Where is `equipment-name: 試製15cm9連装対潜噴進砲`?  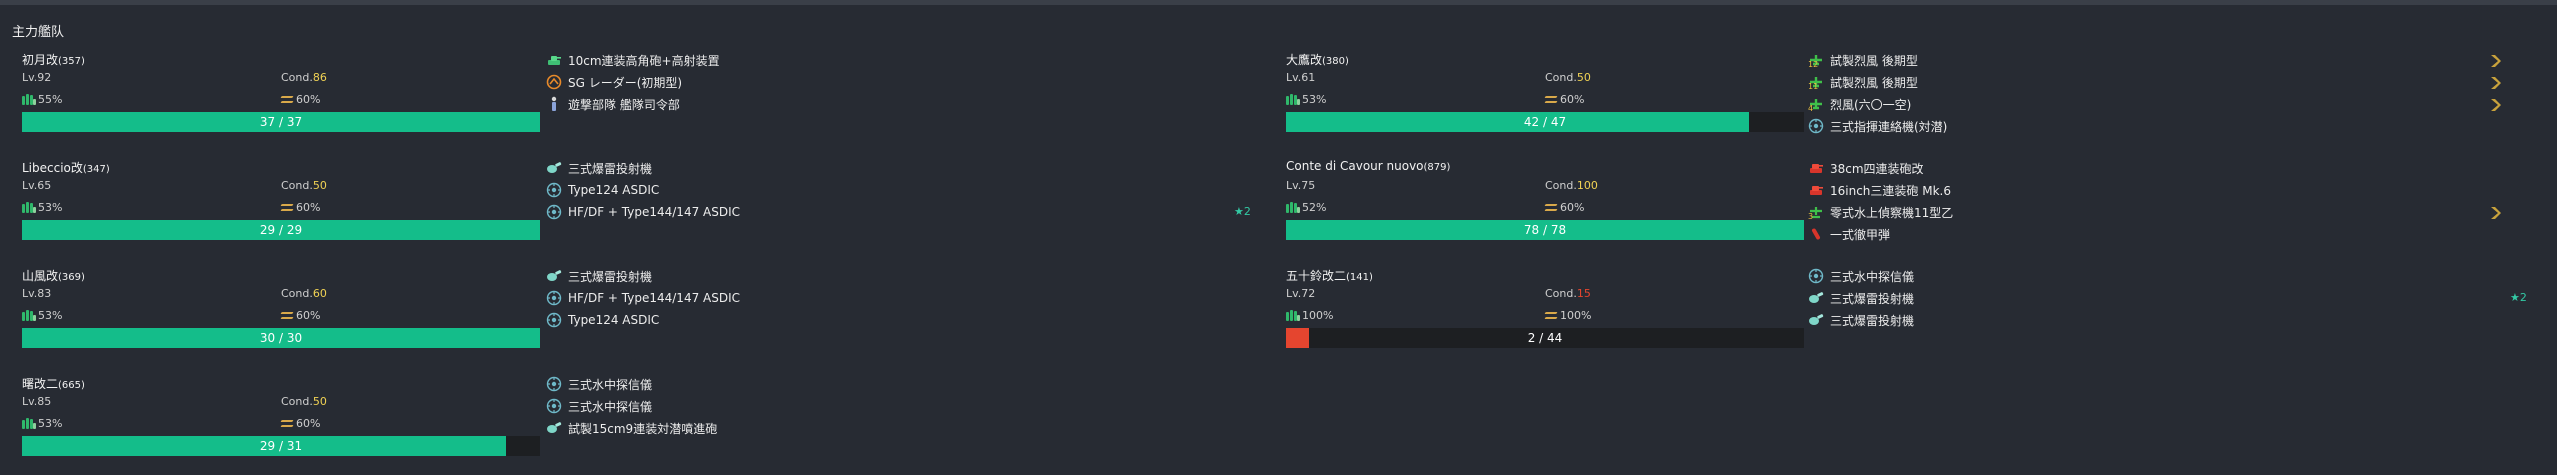 equipment-name: 試製15cm9連装対潜噴進砲 is located at coordinates (643, 428).